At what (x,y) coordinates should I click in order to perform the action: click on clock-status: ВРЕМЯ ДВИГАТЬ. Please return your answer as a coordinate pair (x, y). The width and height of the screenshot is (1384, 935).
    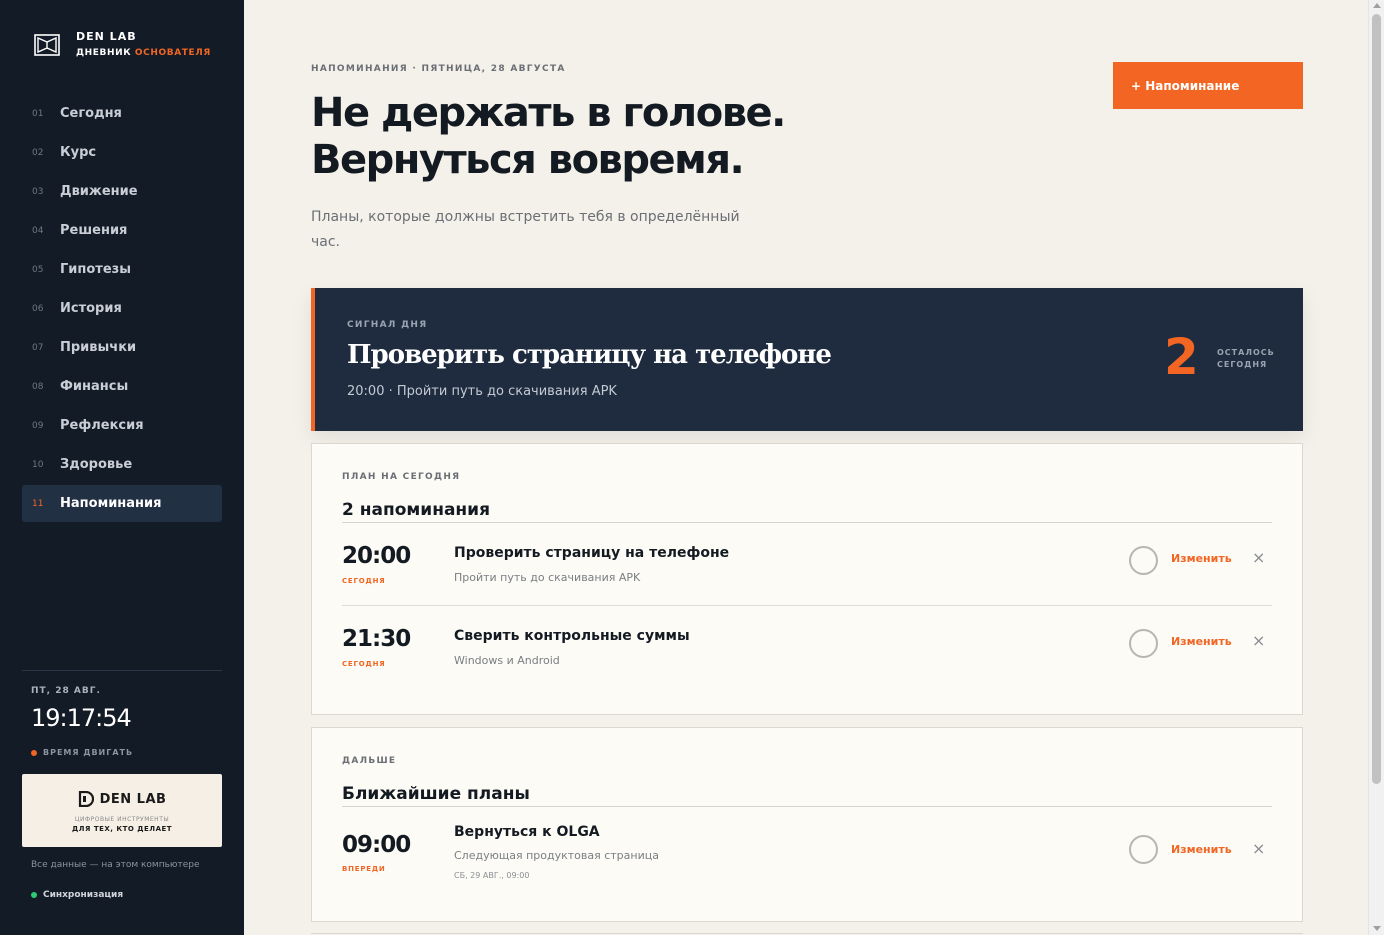
    Looking at the image, I should click on (82, 752).